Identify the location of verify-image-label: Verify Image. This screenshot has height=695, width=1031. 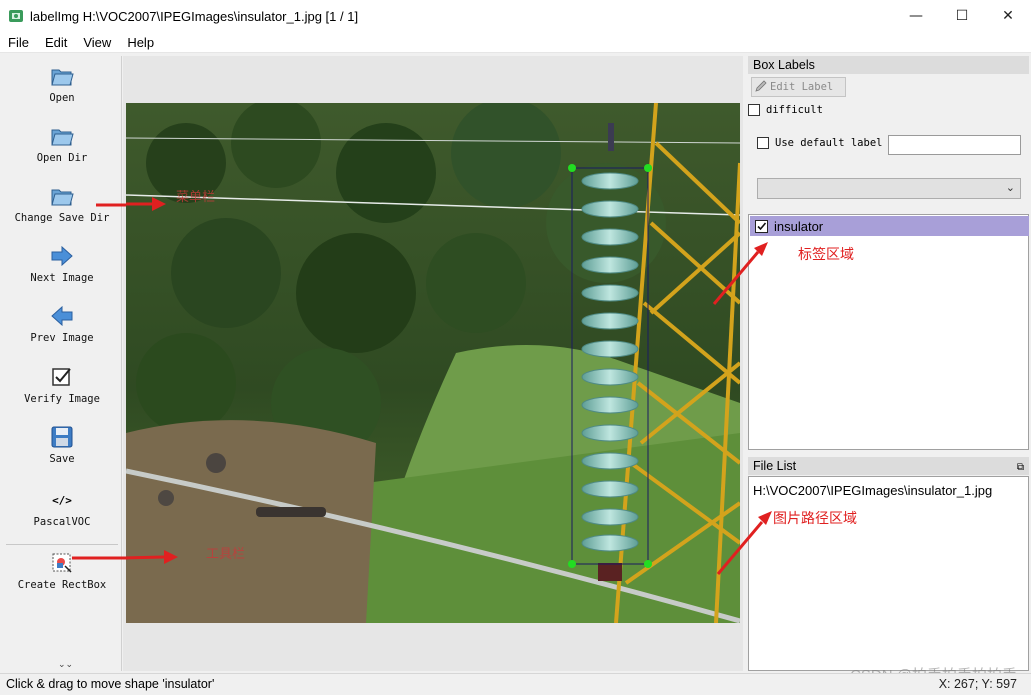
(62, 399).